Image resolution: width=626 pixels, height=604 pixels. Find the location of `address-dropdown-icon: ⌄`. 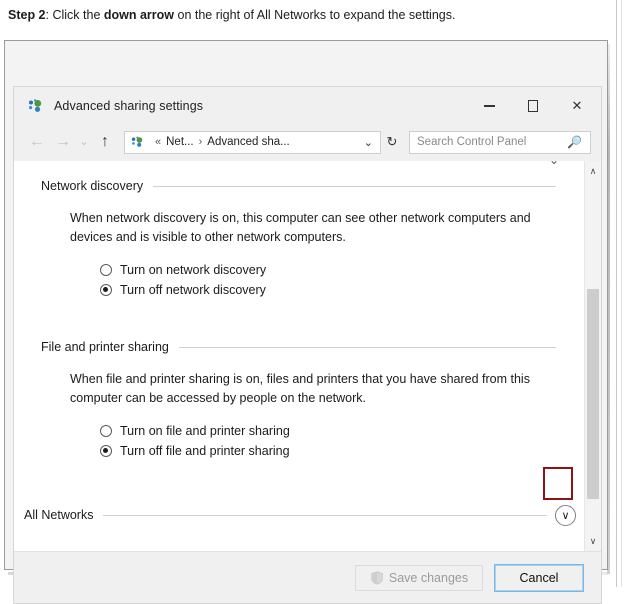

address-dropdown-icon: ⌄ is located at coordinates (368, 142).